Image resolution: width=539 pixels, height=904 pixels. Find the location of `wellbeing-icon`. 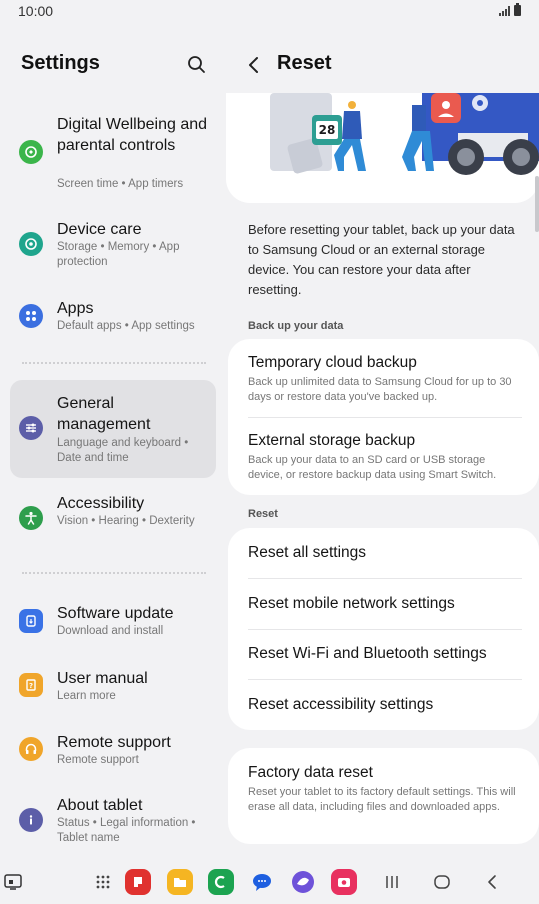

wellbeing-icon is located at coordinates (31, 152).